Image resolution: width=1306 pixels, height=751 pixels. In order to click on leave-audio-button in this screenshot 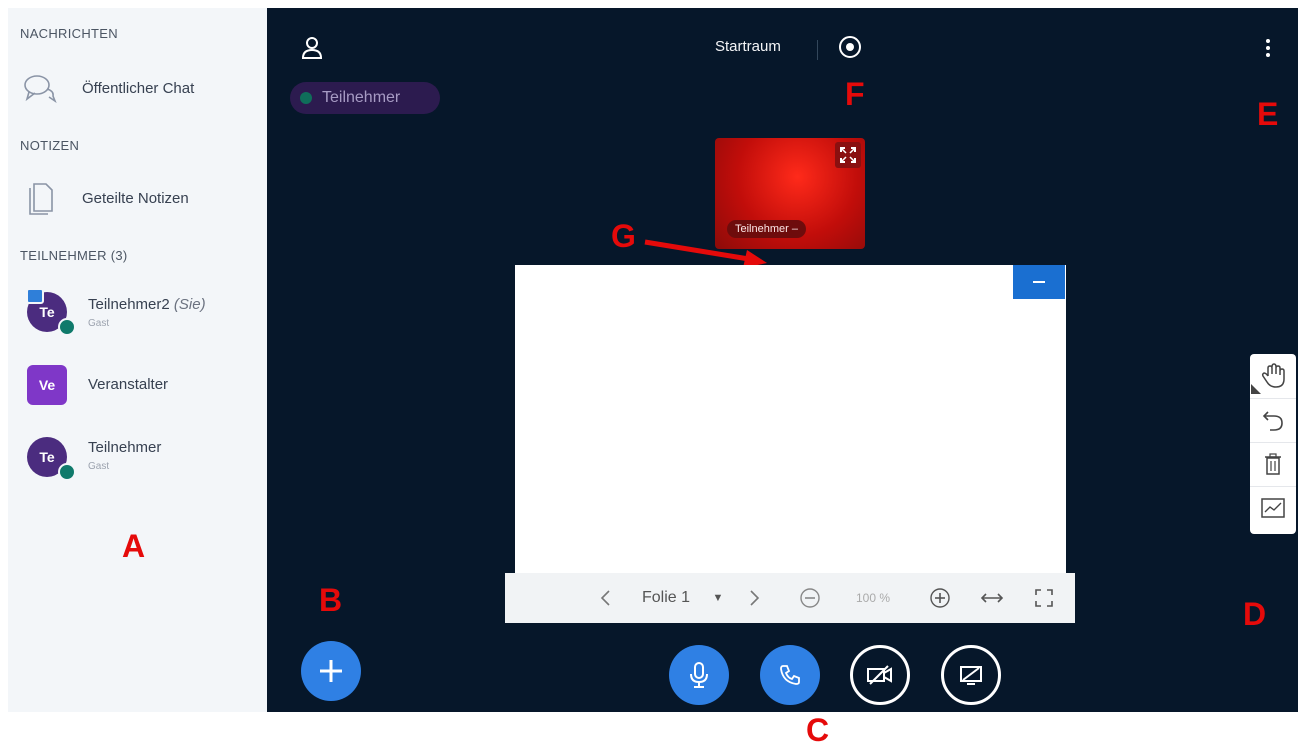, I will do `click(790, 675)`.